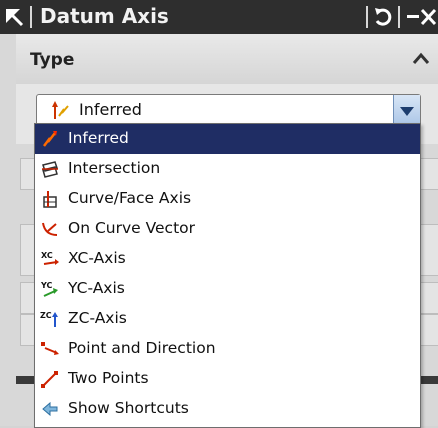  I want to click on intersection-icon, so click(50, 169).